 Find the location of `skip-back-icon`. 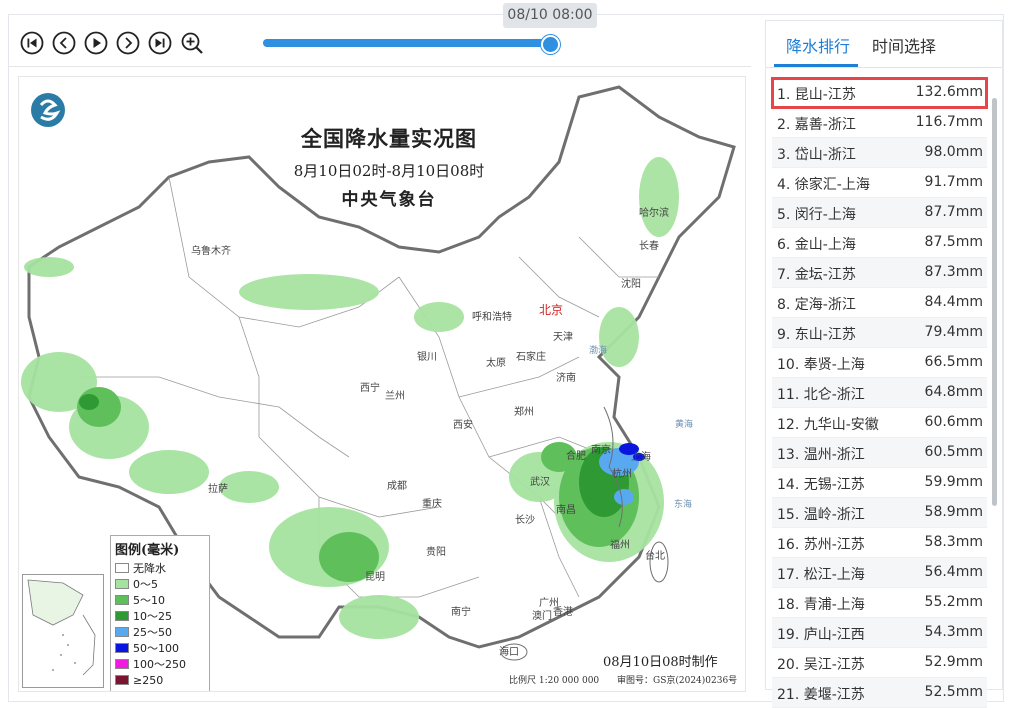

skip-back-icon is located at coordinates (32, 43).